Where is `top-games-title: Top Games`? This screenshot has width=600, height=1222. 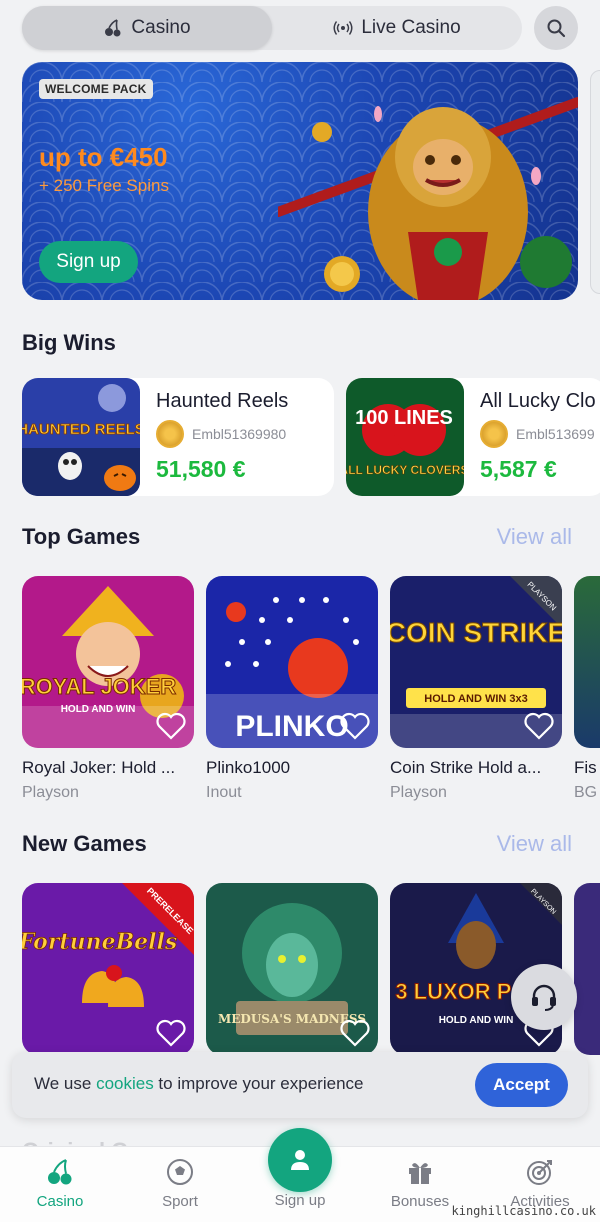 top-games-title: Top Games is located at coordinates (81, 536).